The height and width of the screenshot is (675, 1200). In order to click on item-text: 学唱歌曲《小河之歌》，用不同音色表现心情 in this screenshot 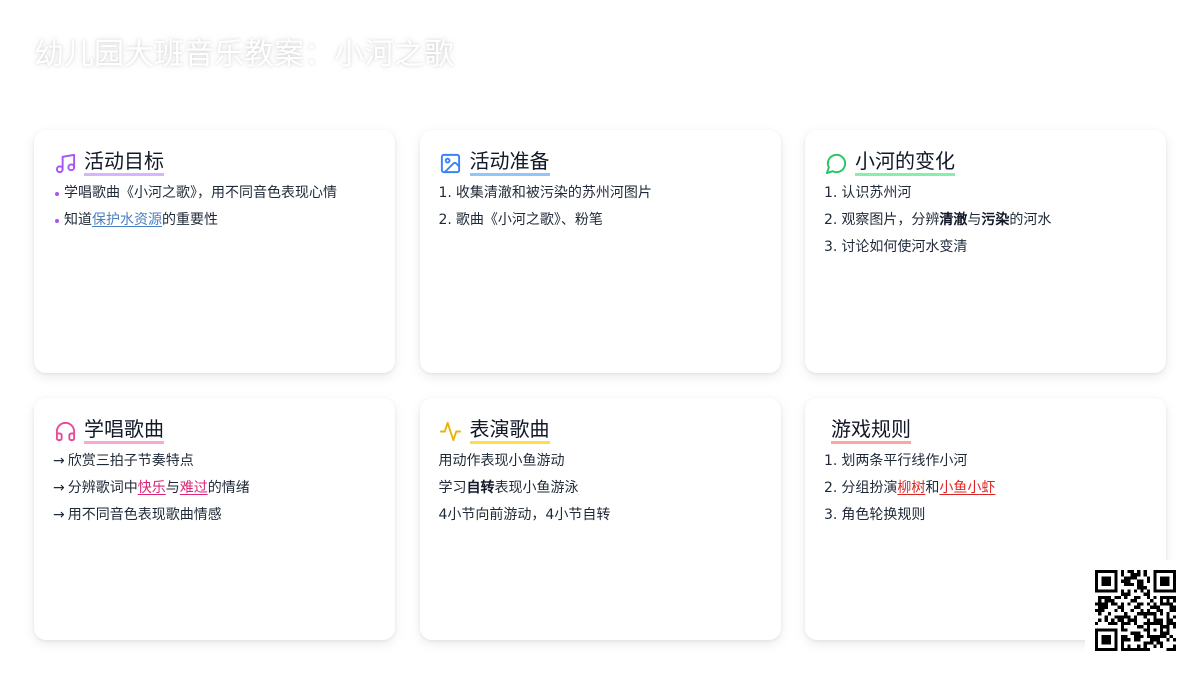, I will do `click(200, 193)`.